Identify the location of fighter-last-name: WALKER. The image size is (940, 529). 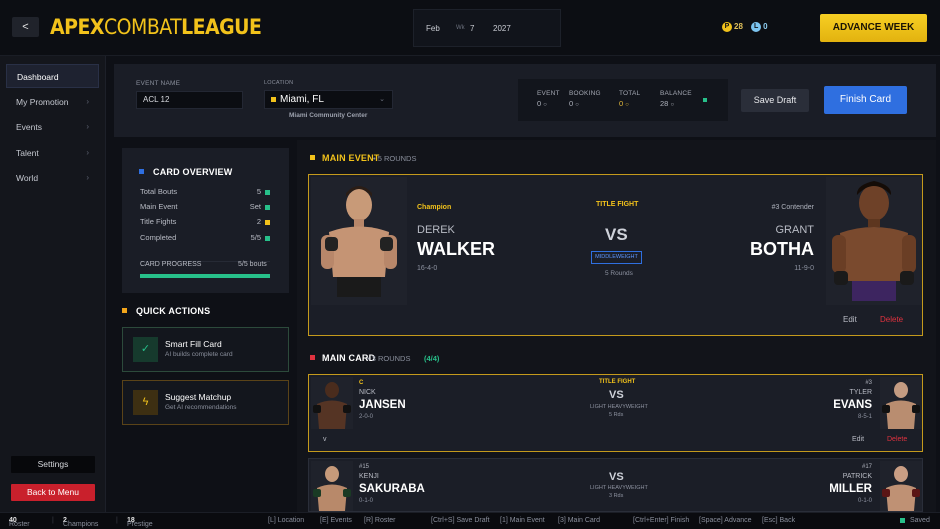
(456, 249).